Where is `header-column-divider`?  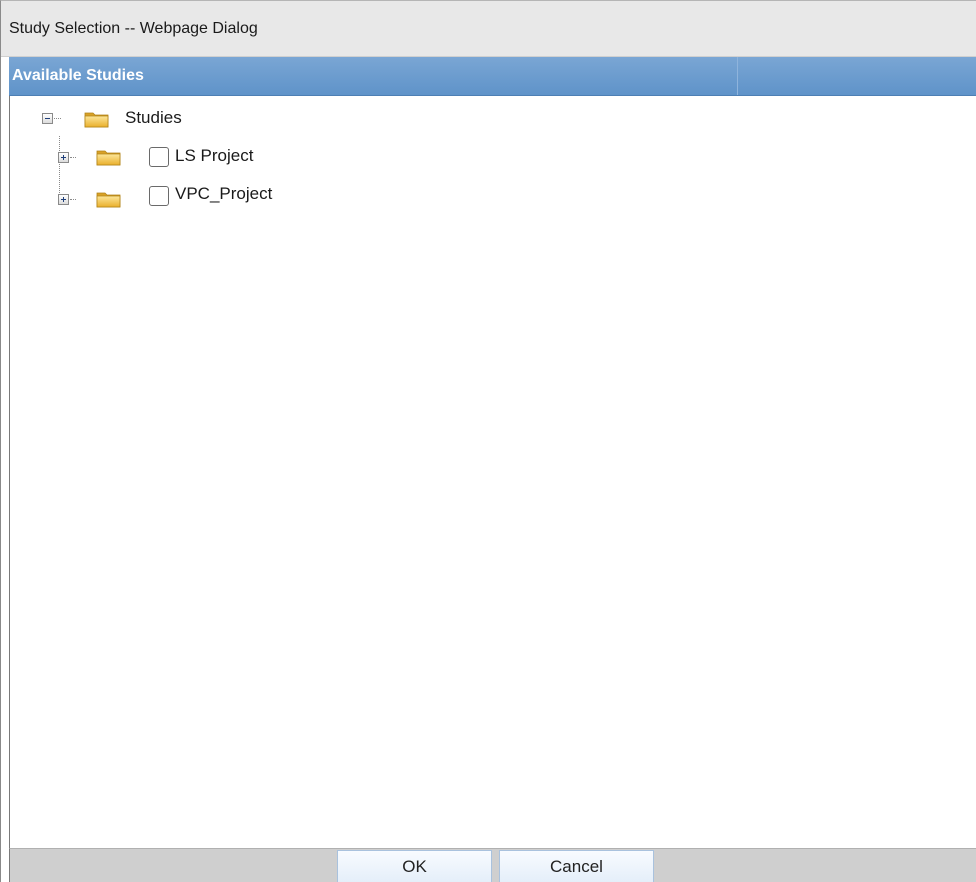 header-column-divider is located at coordinates (737, 76).